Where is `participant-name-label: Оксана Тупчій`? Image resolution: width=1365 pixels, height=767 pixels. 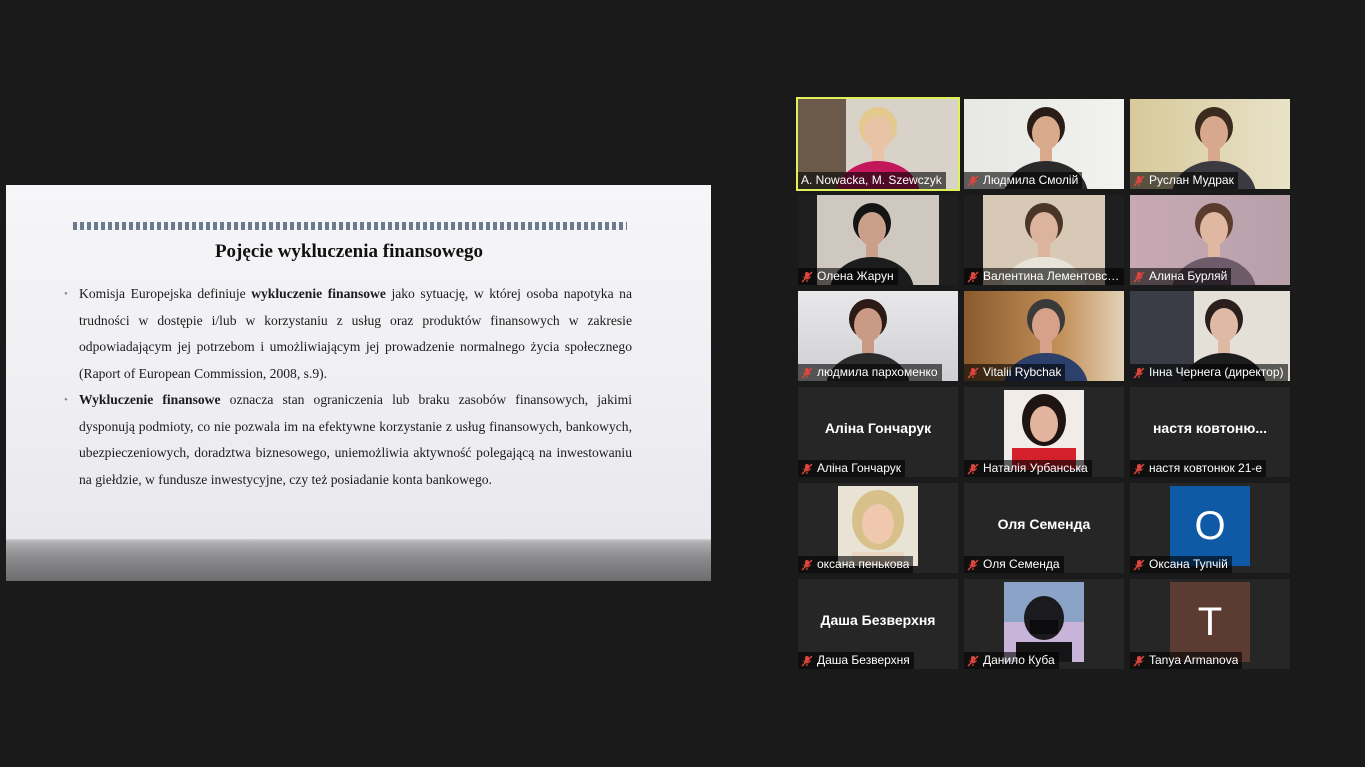 participant-name-label: Оксана Тупчій is located at coordinates (1188, 564).